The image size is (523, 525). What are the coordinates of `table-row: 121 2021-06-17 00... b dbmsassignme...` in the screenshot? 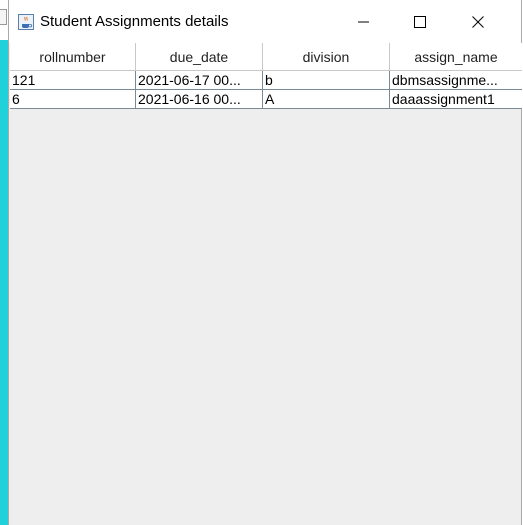 It's located at (266, 80).